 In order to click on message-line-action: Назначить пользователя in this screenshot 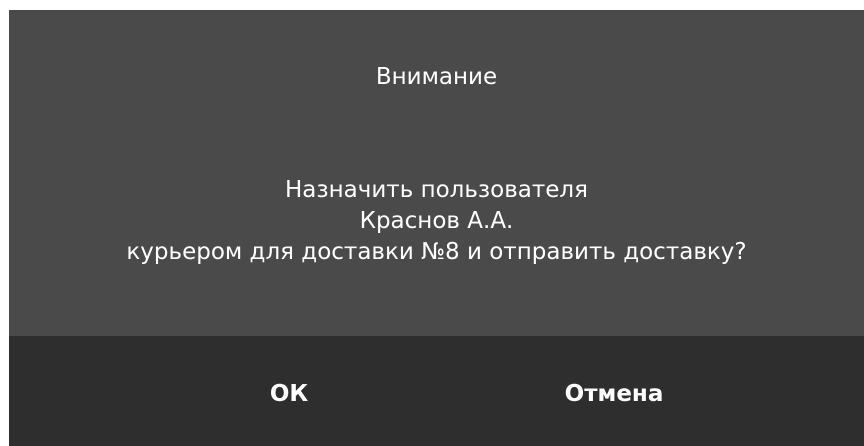, I will do `click(436, 190)`.